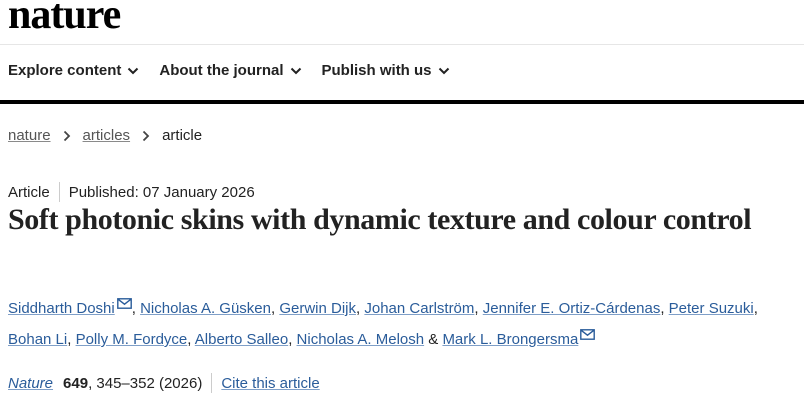 The width and height of the screenshot is (804, 419). What do you see at coordinates (64, 19) in the screenshot?
I see `site-logo: nature` at bounding box center [64, 19].